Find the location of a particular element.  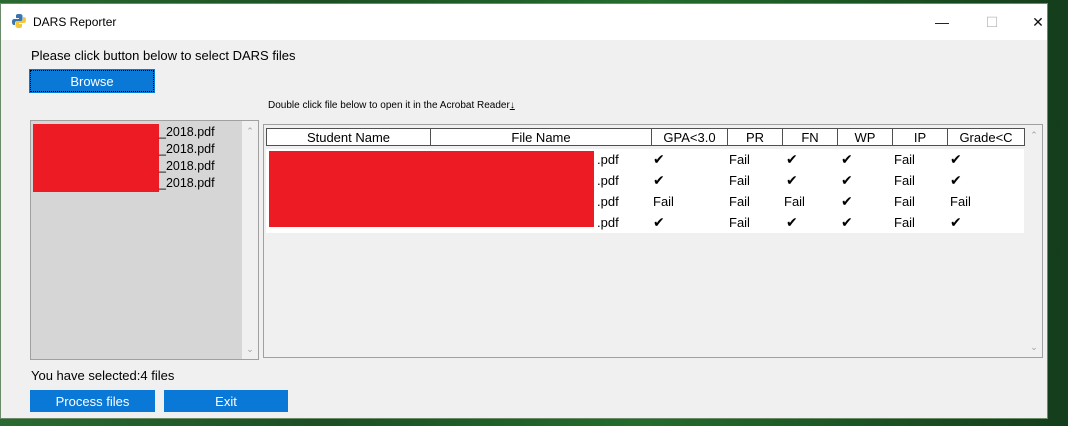

table-scrollbar: ⌃ ⌄ is located at coordinates (1034, 241).